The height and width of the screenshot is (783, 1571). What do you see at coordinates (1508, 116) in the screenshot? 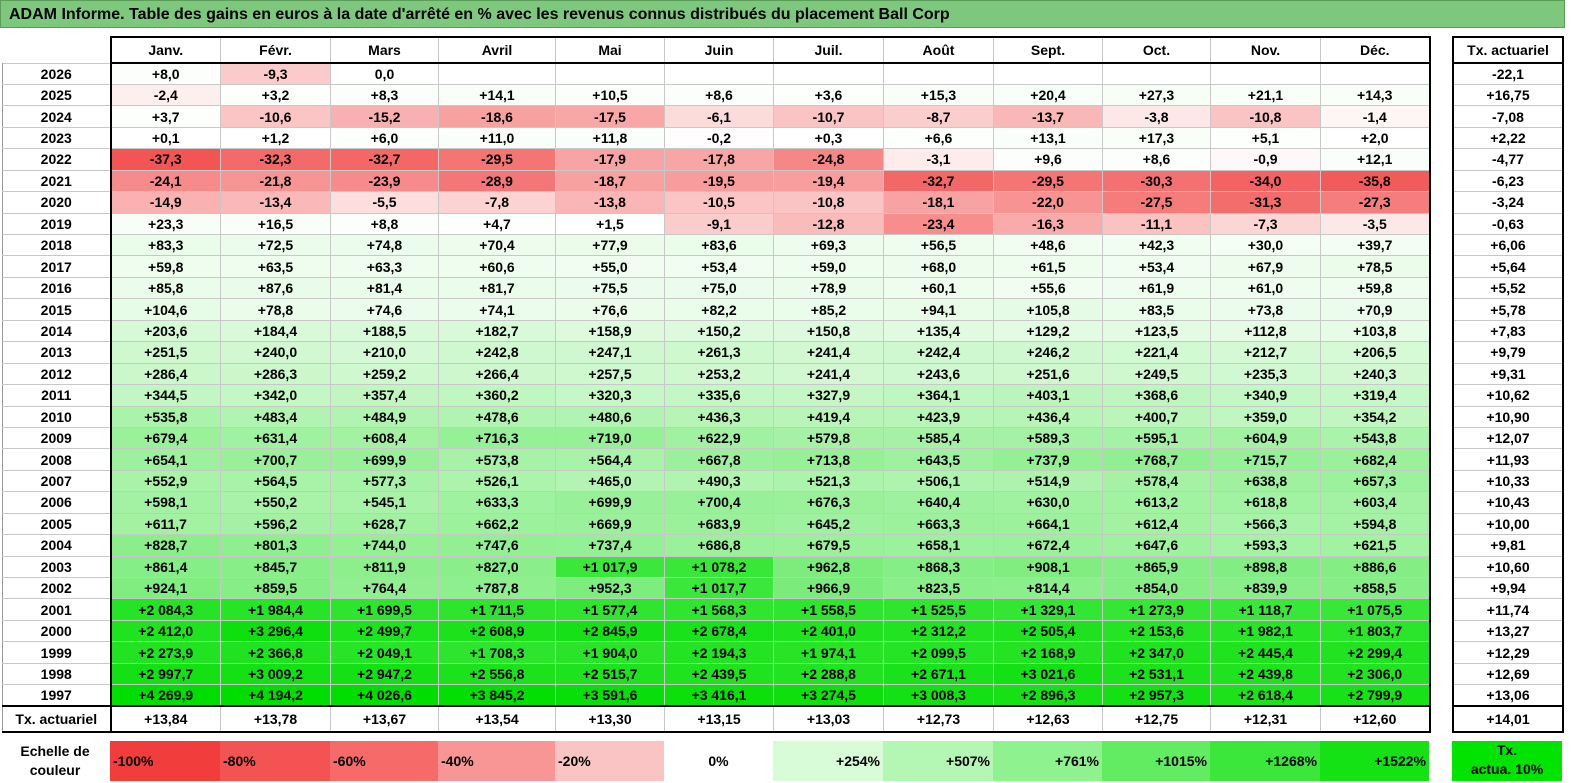
I see `actuarial-rate-cell: -7,08` at bounding box center [1508, 116].